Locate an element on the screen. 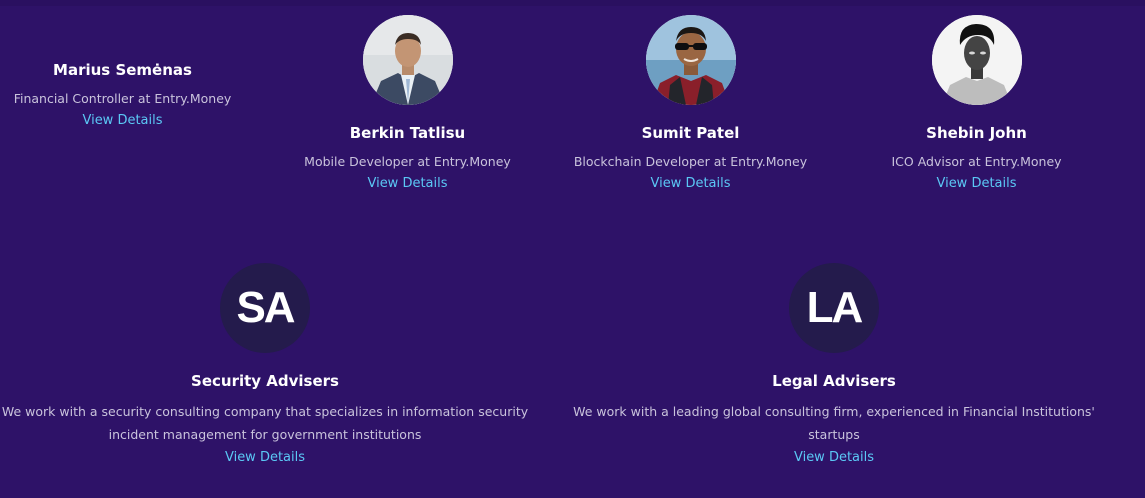  initials-badge: LA is located at coordinates (834, 308).